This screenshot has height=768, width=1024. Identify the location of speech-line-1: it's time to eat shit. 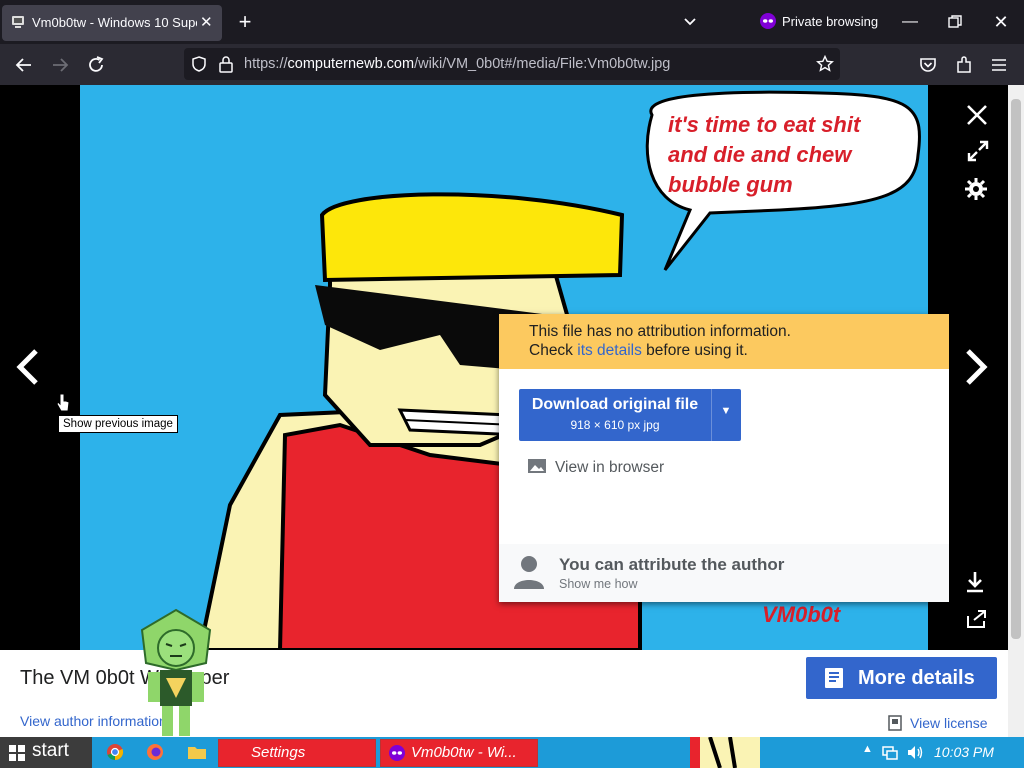
(765, 124).